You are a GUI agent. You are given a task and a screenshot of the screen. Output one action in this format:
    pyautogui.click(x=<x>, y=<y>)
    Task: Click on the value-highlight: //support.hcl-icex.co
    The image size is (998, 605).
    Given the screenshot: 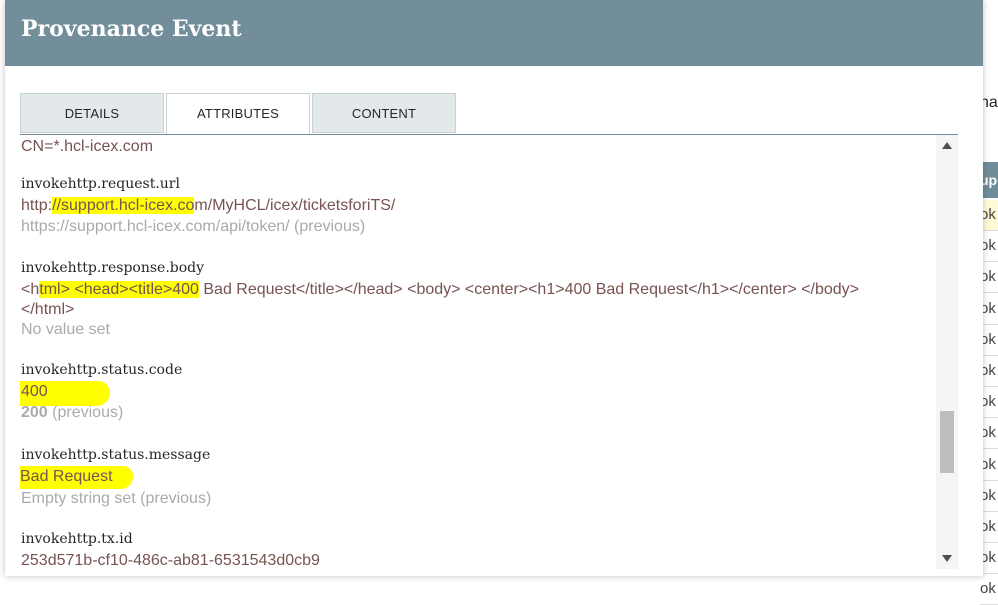 What is the action you would take?
    pyautogui.click(x=123, y=205)
    